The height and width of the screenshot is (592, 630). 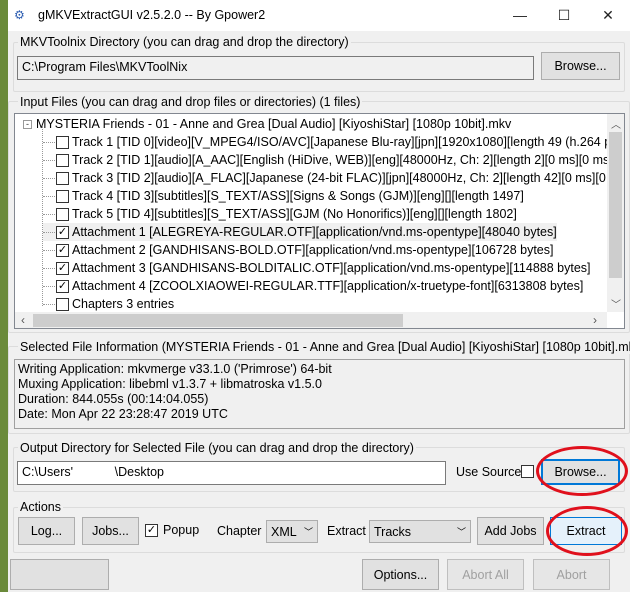 I want to click on maximize-button: ☐, so click(x=564, y=15).